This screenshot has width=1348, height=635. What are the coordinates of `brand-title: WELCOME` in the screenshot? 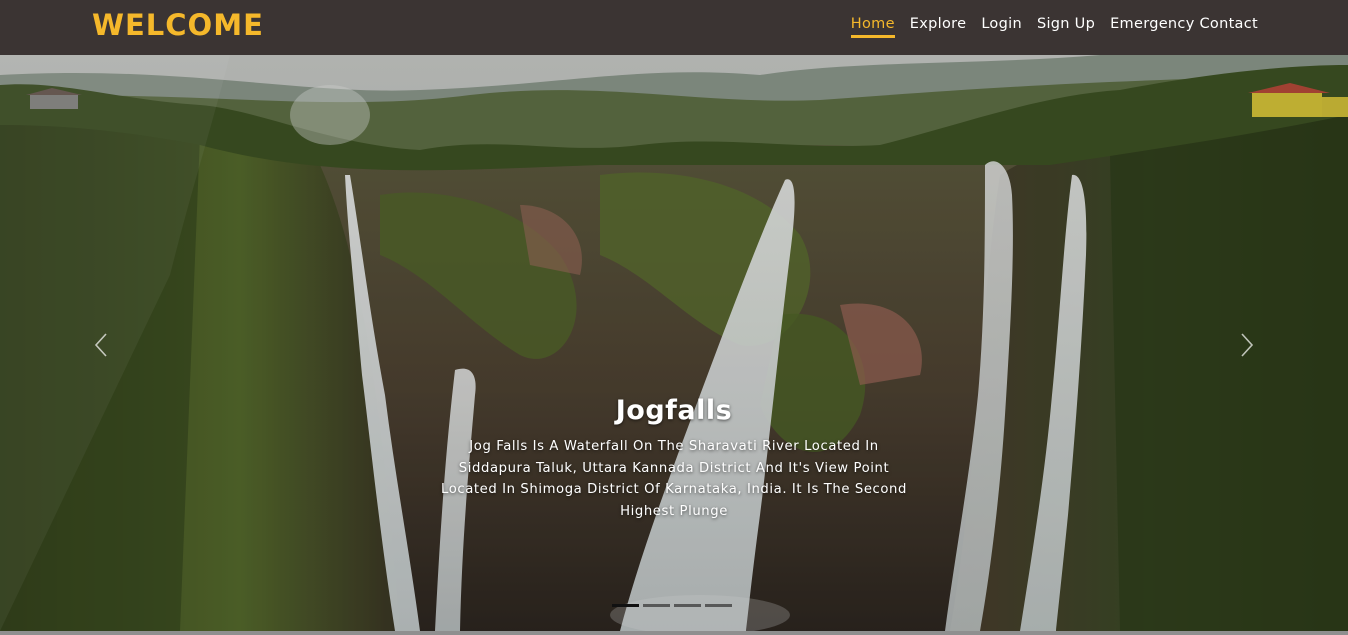 It's located at (178, 25).